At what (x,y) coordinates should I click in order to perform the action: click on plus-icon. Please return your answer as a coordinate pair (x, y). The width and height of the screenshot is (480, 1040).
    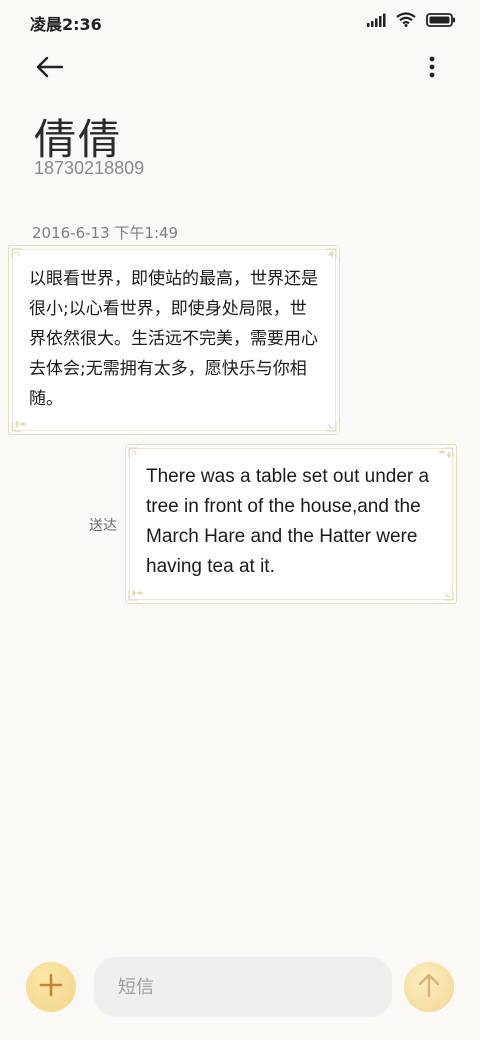
    Looking at the image, I should click on (51, 987).